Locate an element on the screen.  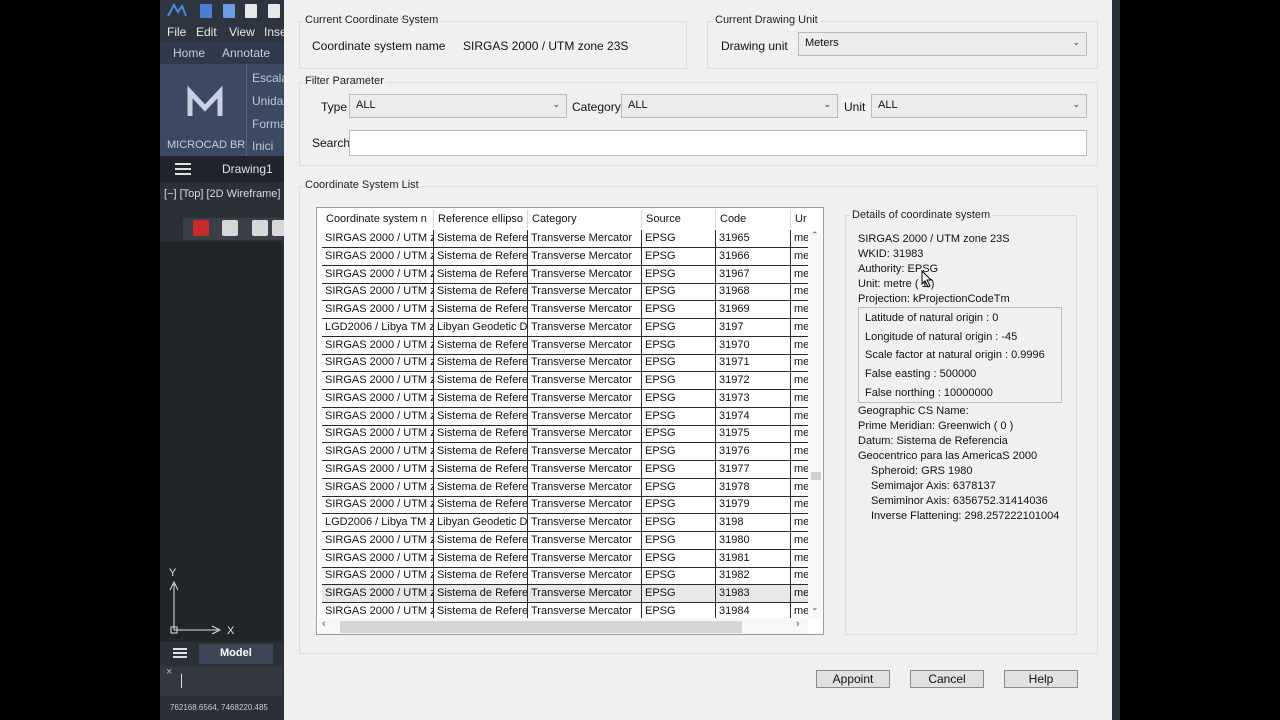
ribbon-item-unidades: Unida is located at coordinates (267, 101).